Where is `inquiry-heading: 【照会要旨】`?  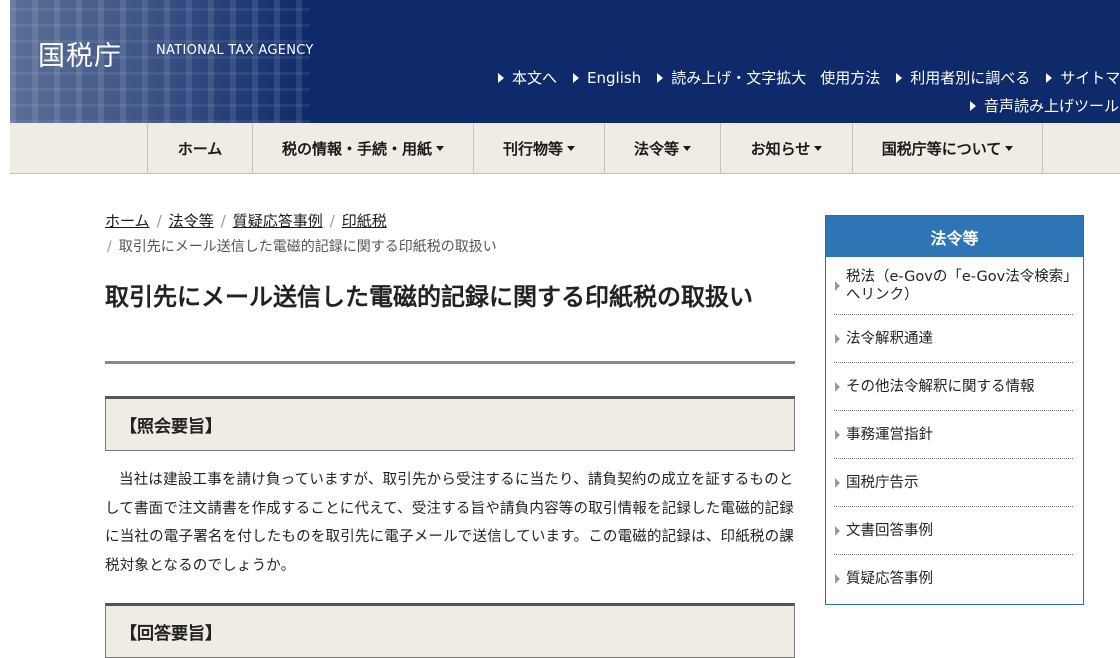
inquiry-heading: 【照会要旨】 is located at coordinates (450, 423).